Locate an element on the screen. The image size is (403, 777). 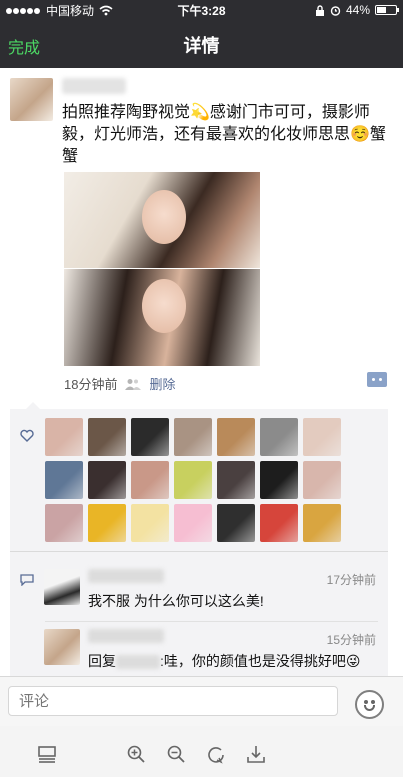
commenter-name-blurred is located at coordinates (126, 576).